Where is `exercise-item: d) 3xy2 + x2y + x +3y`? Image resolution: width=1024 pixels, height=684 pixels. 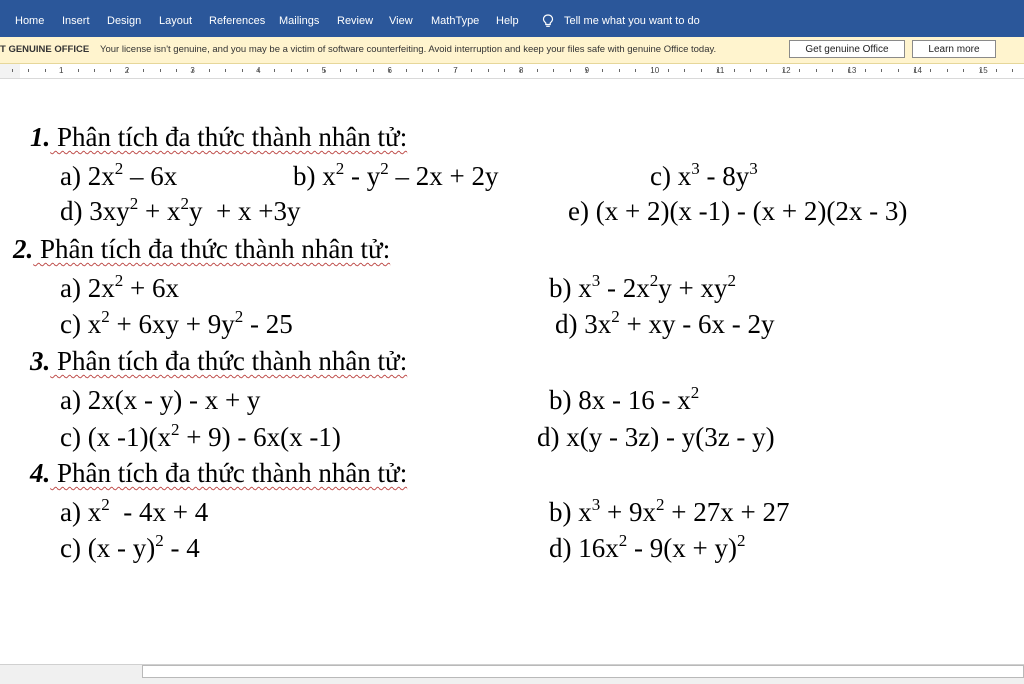 exercise-item: d) 3xy2 + x2y + x +3y is located at coordinates (180, 210).